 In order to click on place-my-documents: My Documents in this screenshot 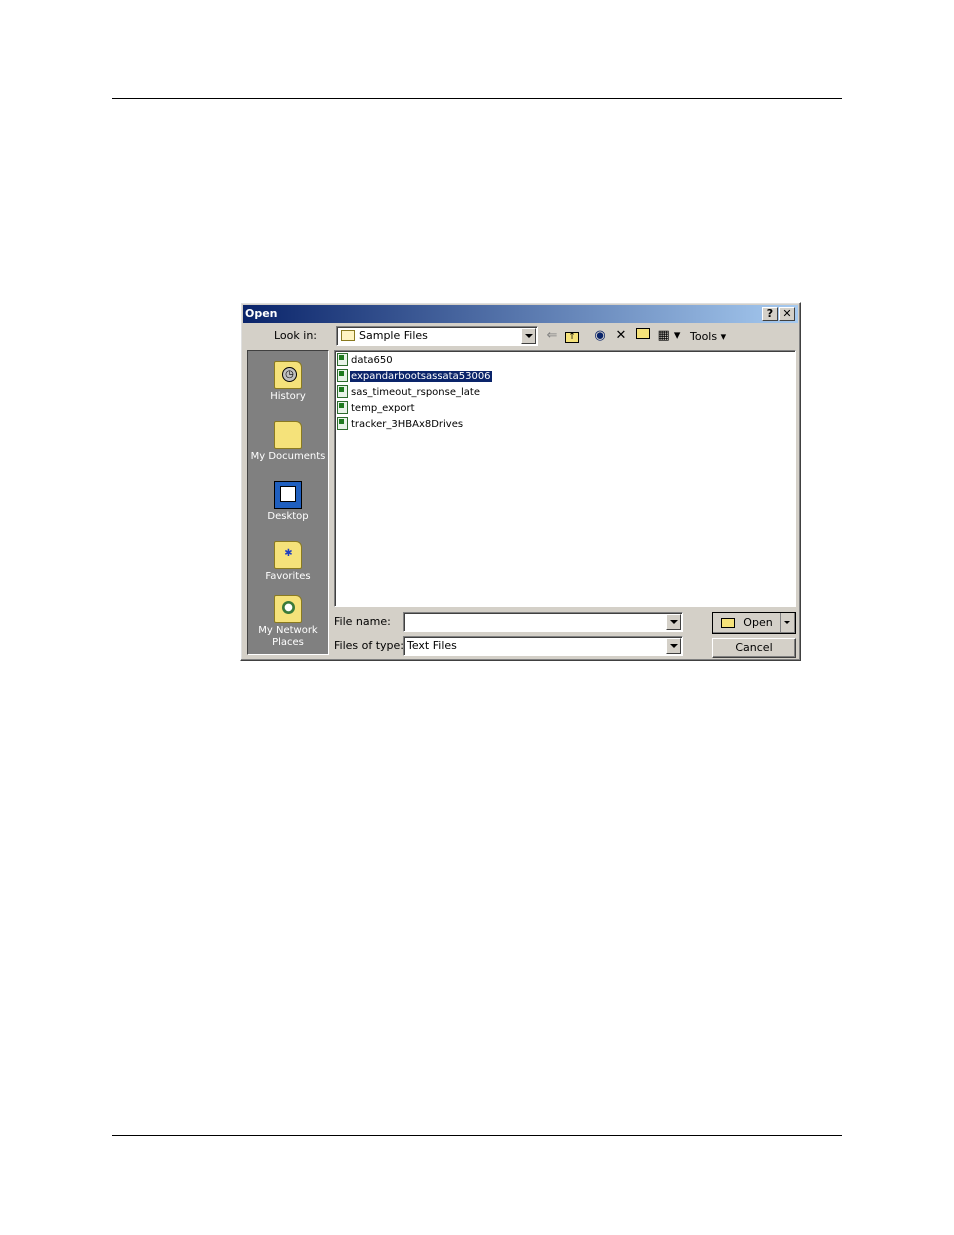, I will do `click(288, 442)`.